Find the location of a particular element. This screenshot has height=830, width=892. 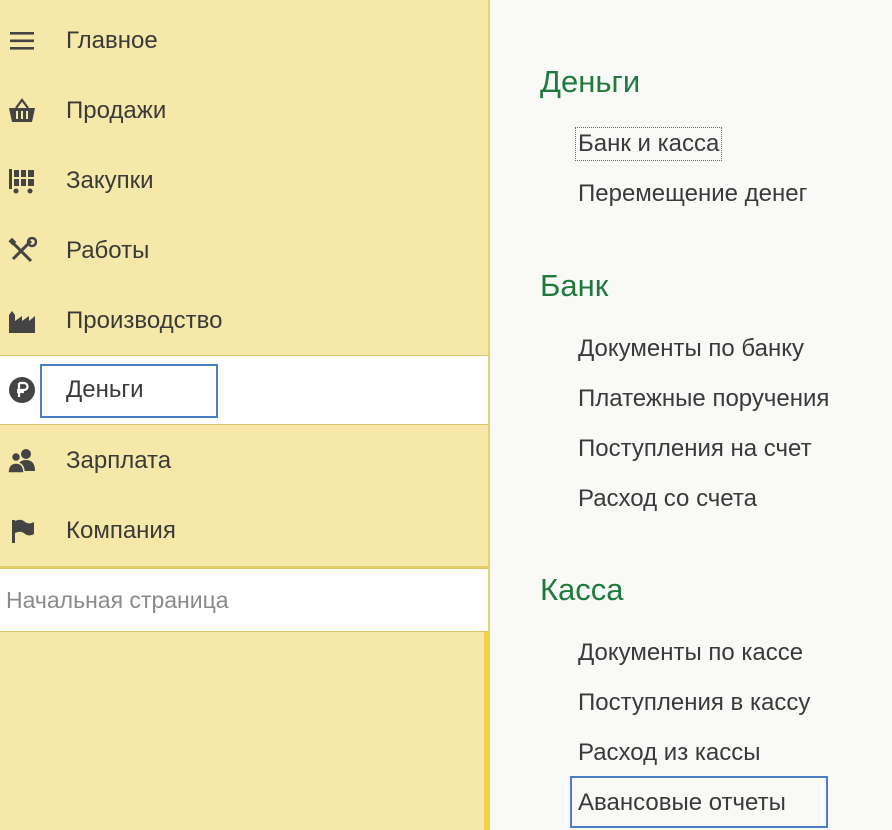

link-money-transfer: Перемещение денег is located at coordinates (692, 194).